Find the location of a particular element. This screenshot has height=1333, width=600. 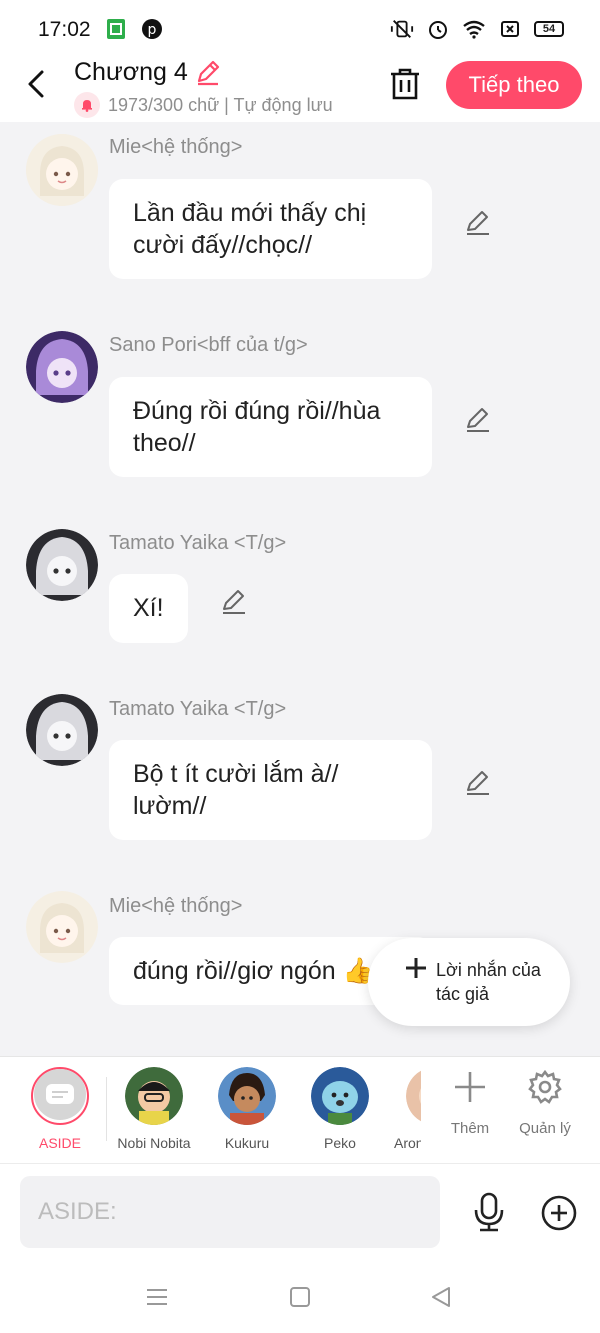

character-aside: ASIDE is located at coordinates (60, 1109).